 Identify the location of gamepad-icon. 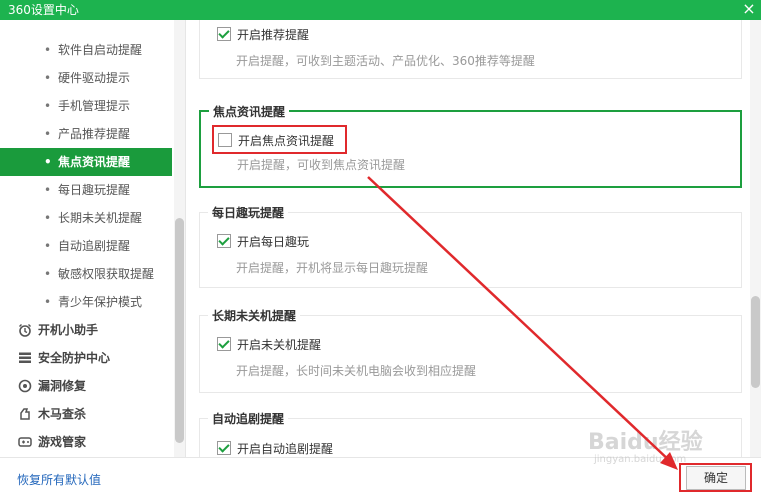
(25, 442).